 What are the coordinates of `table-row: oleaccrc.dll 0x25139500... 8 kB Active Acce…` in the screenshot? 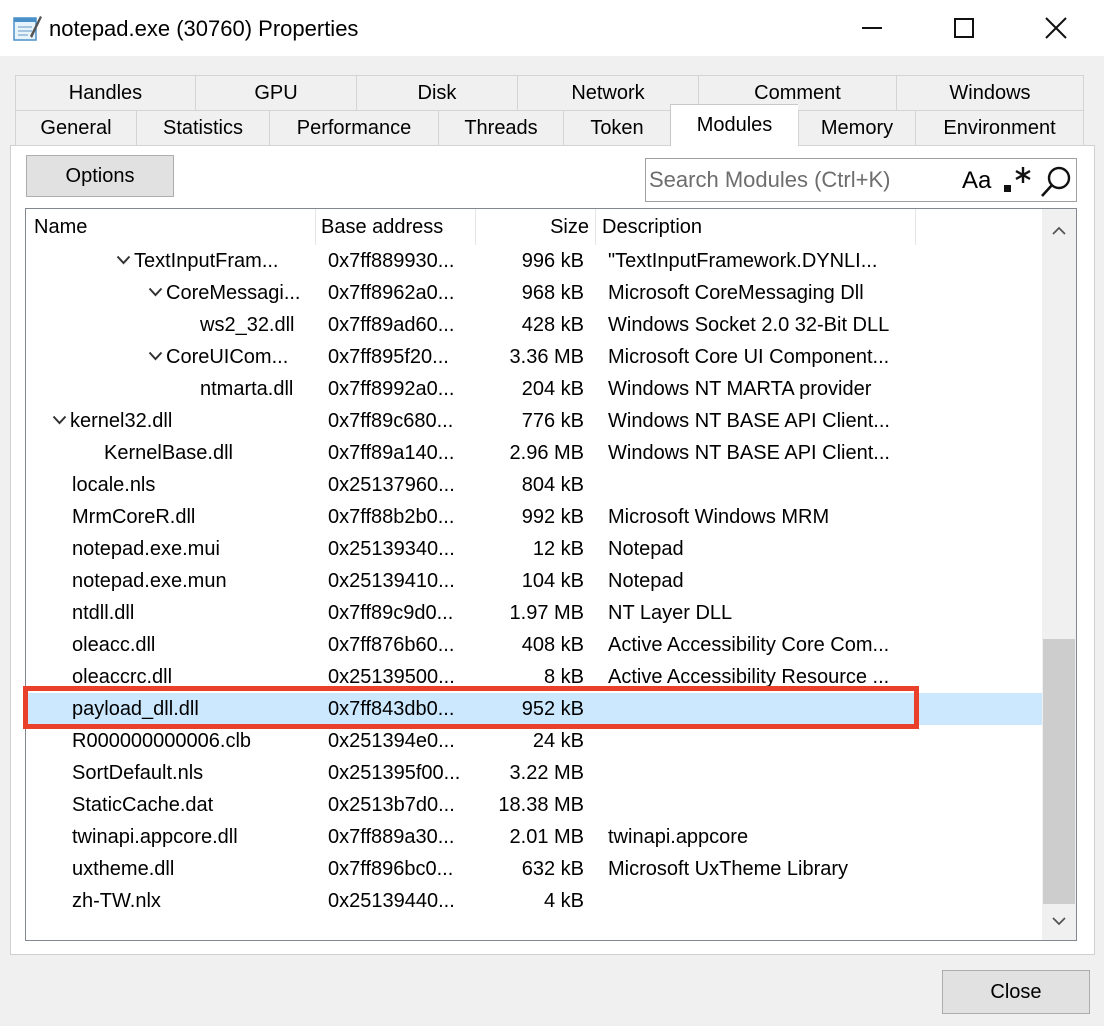 It's located at (534, 677).